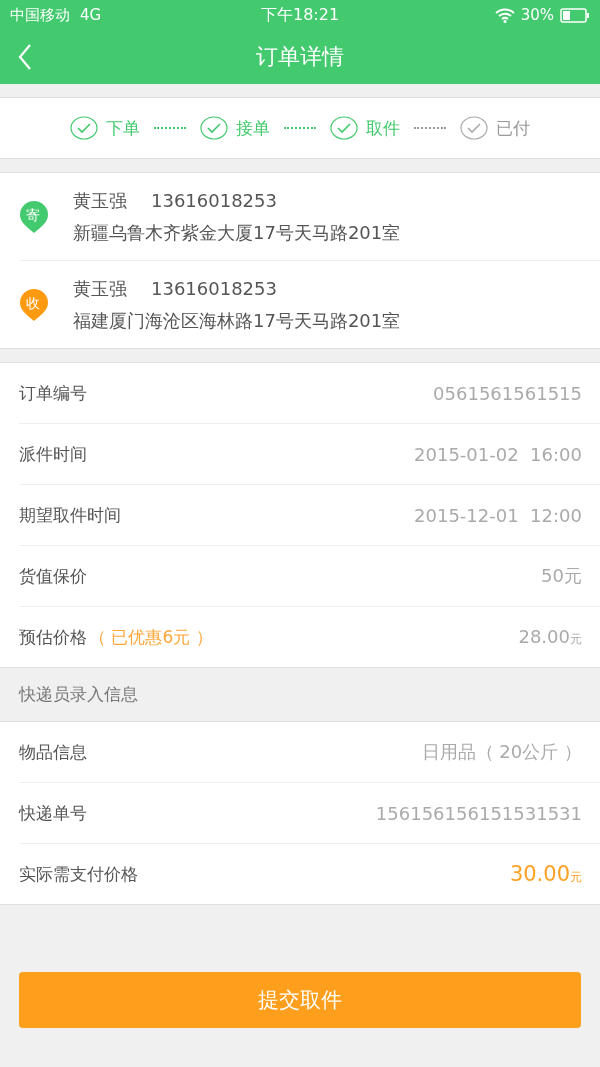  I want to click on field-value: 2015-01-02 16:00, so click(498, 454).